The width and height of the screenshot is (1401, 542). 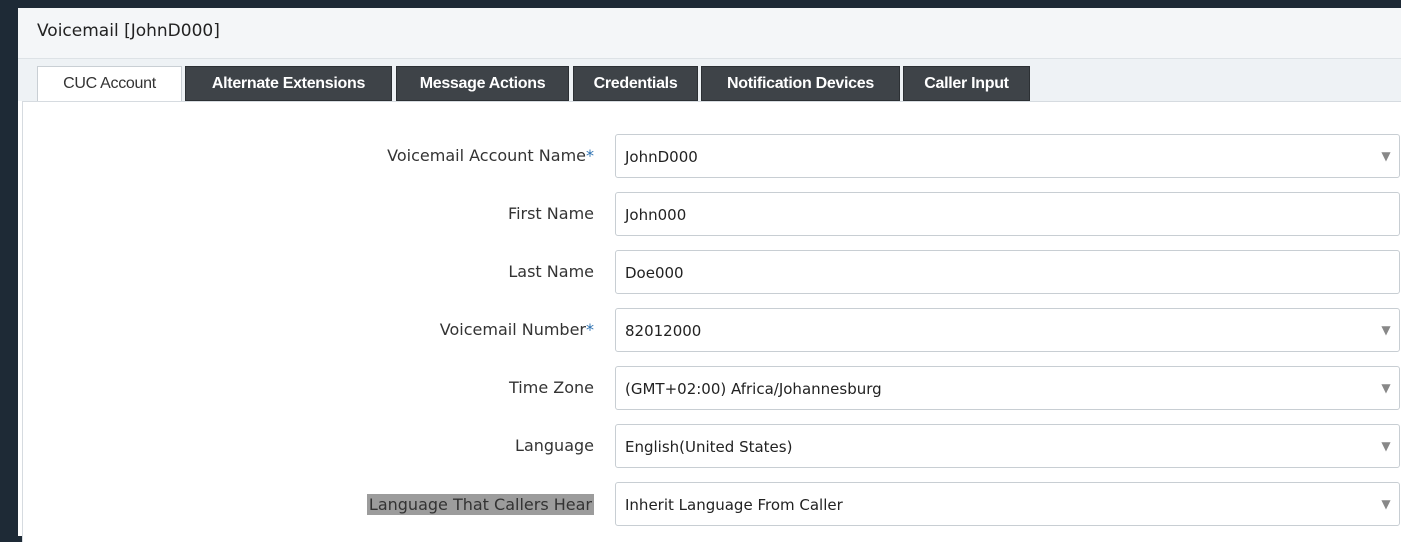 I want to click on first-name-label-text: First Name, so click(x=551, y=213).